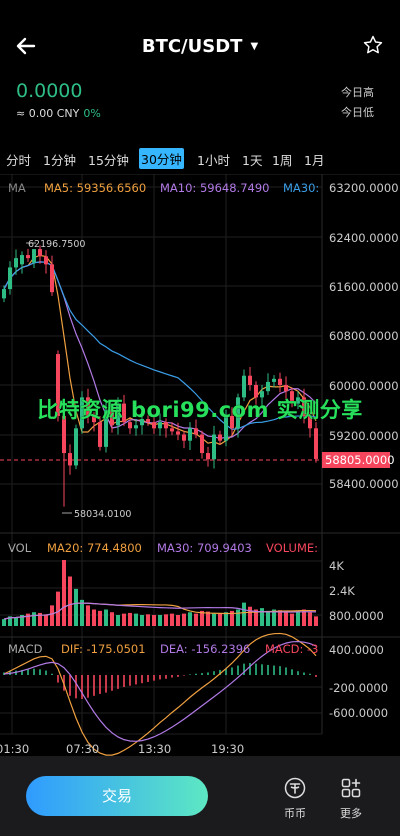 The width and height of the screenshot is (400, 836). Describe the element at coordinates (254, 46) in the screenshot. I see `chevron-down-icon: ▼` at that location.